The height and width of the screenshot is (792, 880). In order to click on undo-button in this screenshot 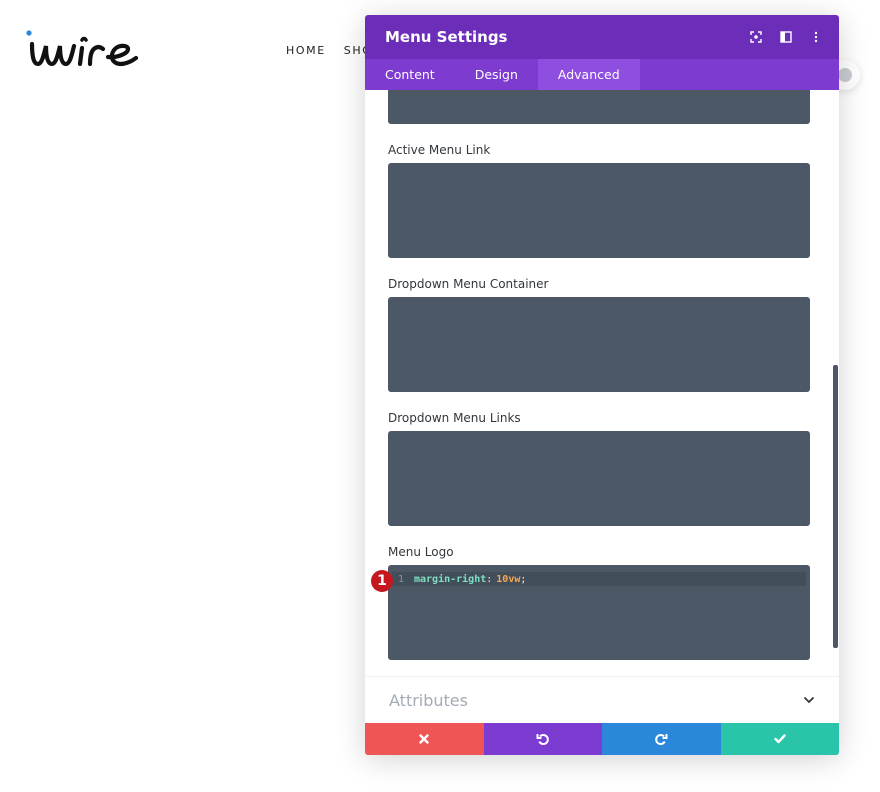, I will do `click(542, 739)`.